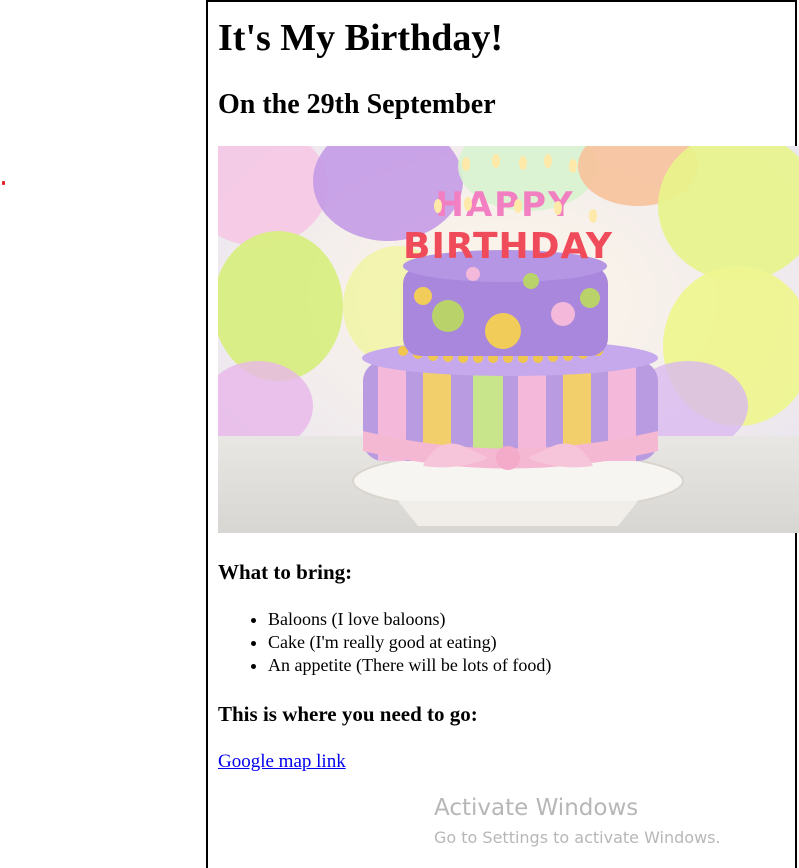 The height and width of the screenshot is (868, 799). Describe the element at coordinates (409, 665) in the screenshot. I see `list-item: An appetite (There will be lots of food)` at that location.